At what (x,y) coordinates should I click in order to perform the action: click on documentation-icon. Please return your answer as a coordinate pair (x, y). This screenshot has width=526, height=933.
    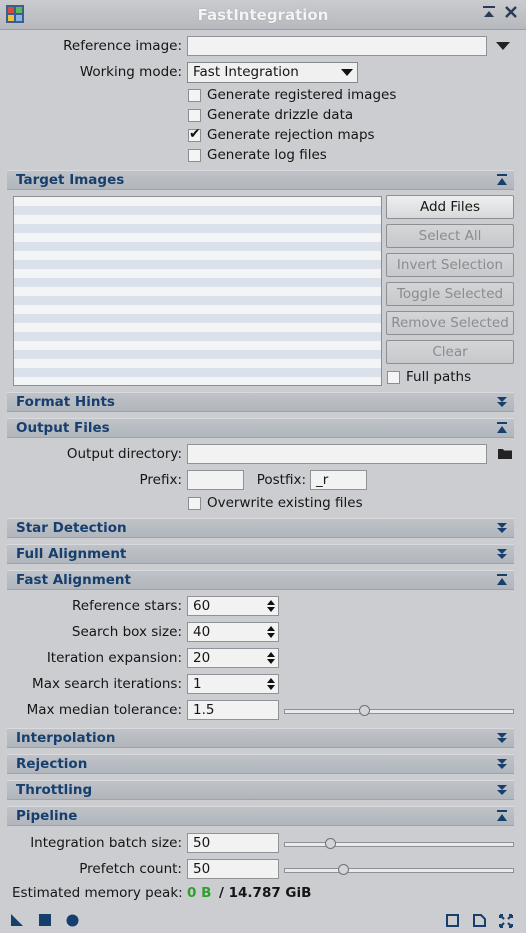
    Looking at the image, I should click on (479, 920).